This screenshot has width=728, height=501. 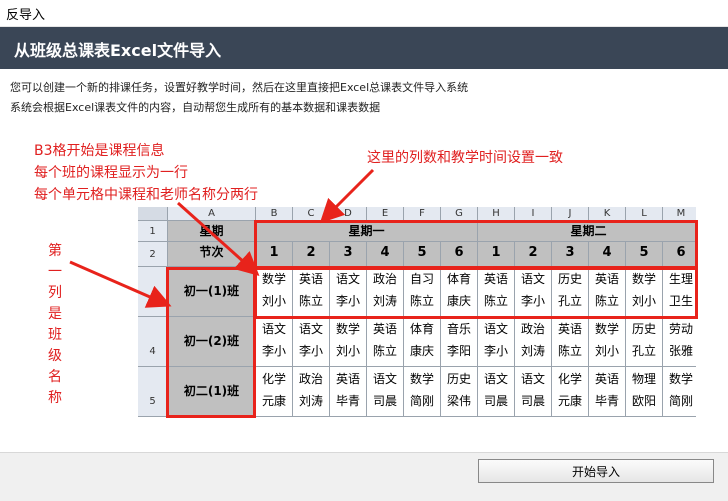 I want to click on annotation-arrows, so click(x=222, y=238).